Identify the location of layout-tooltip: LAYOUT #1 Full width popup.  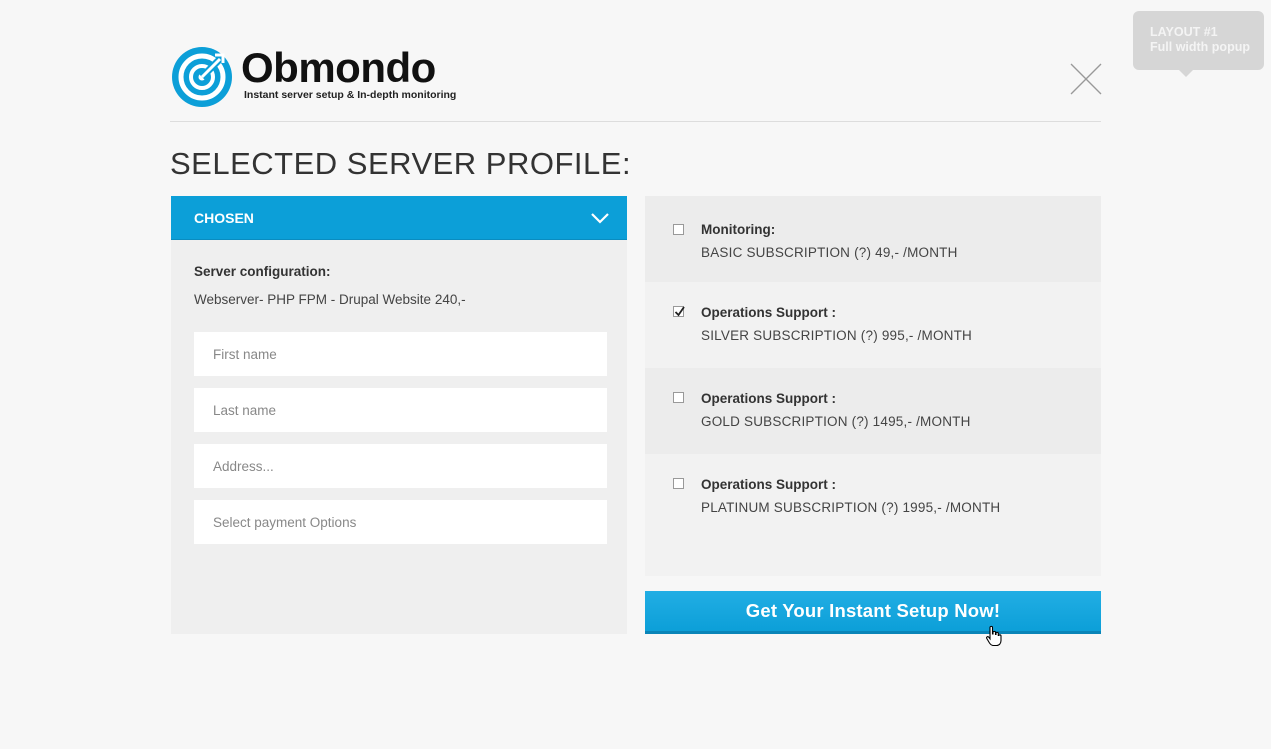
(1198, 44).